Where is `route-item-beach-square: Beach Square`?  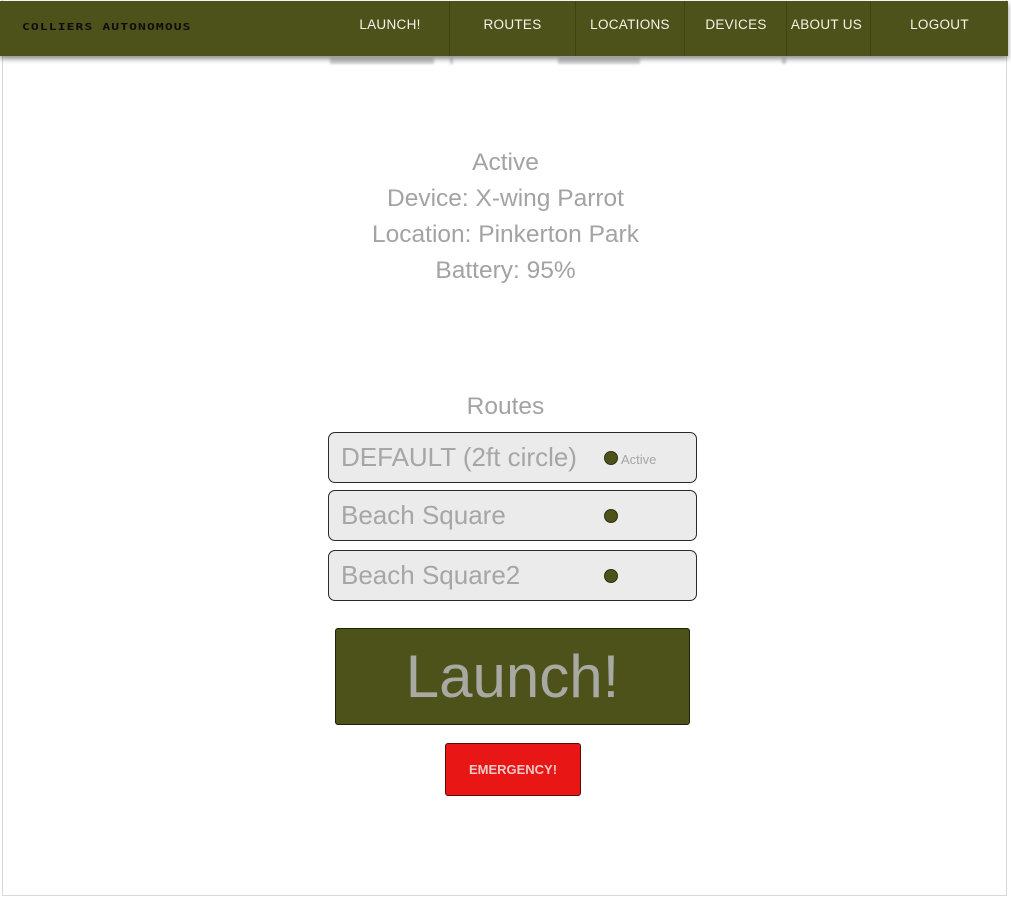 route-item-beach-square: Beach Square is located at coordinates (512, 515).